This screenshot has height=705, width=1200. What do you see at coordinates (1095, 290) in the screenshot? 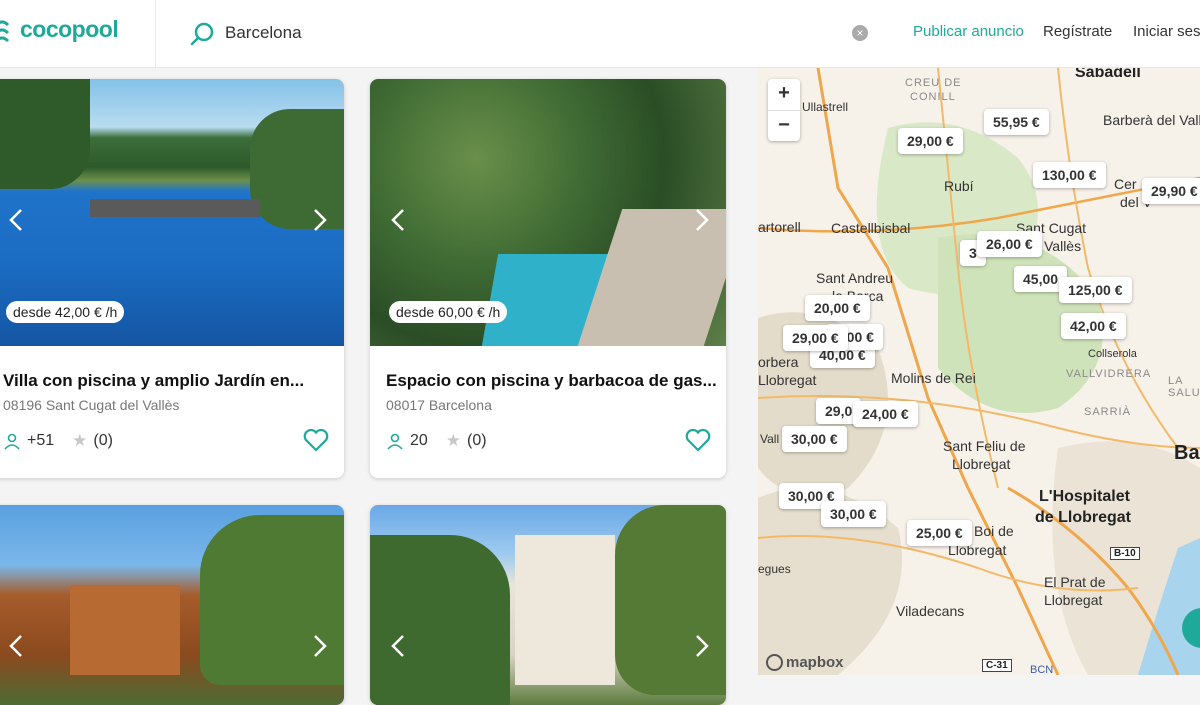
I see `price-marker: 125,00 €` at bounding box center [1095, 290].